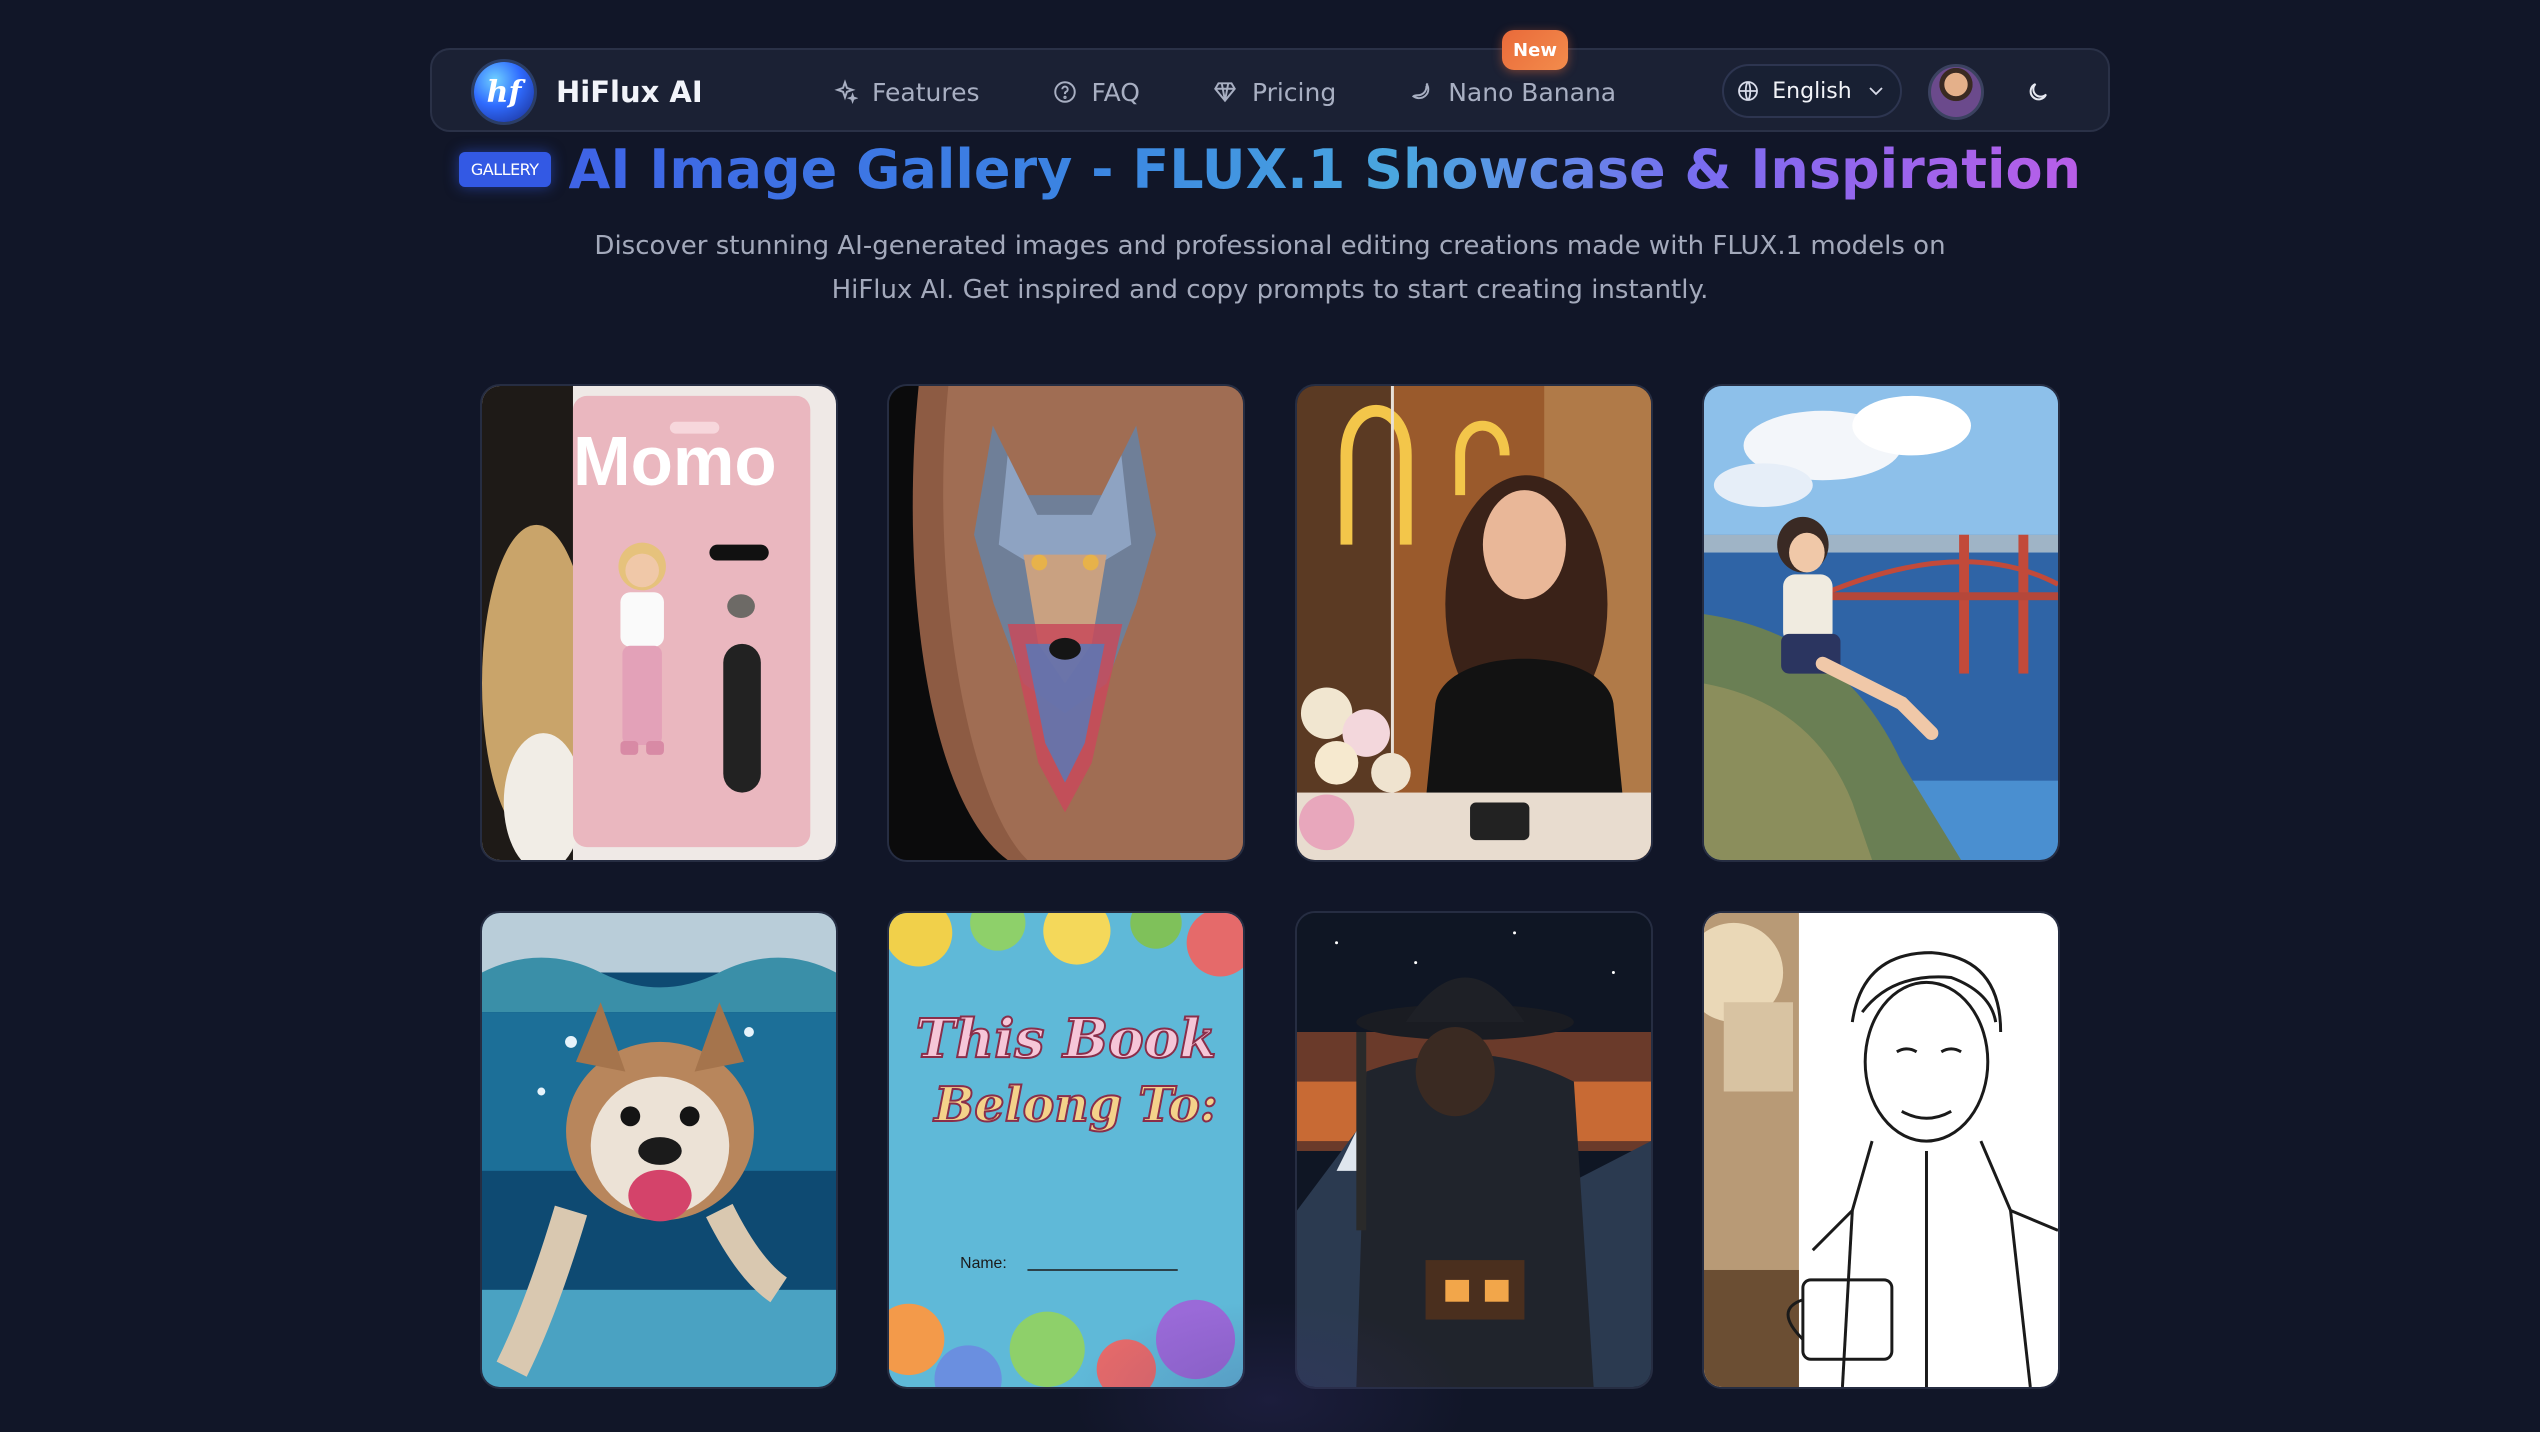 This screenshot has width=2540, height=1432. I want to click on gallery-item-kids-book-cover: This Book Belong To: Name:, so click(1066, 1150).